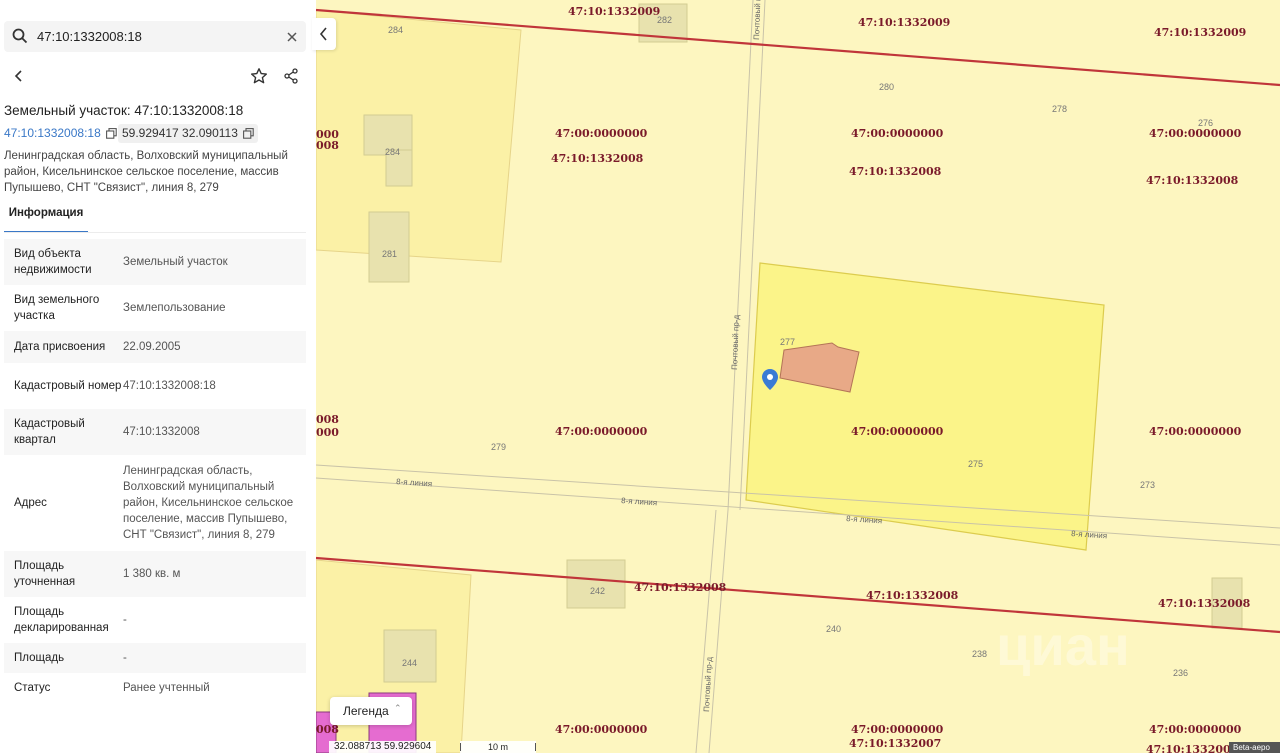 The width and height of the screenshot is (1280, 753). Describe the element at coordinates (68, 386) in the screenshot. I see `property-key: Кадастровый номер` at that location.